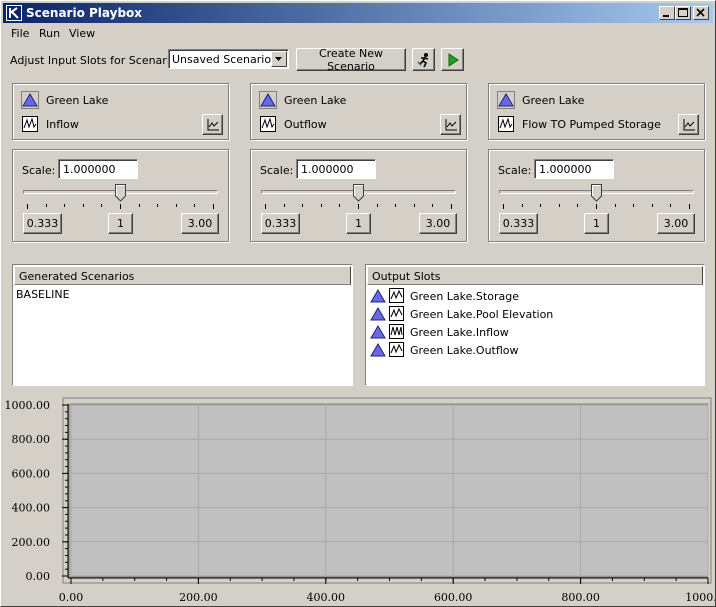  Describe the element at coordinates (71, 597) in the screenshot. I see `x-tick-label: 0.00` at that location.